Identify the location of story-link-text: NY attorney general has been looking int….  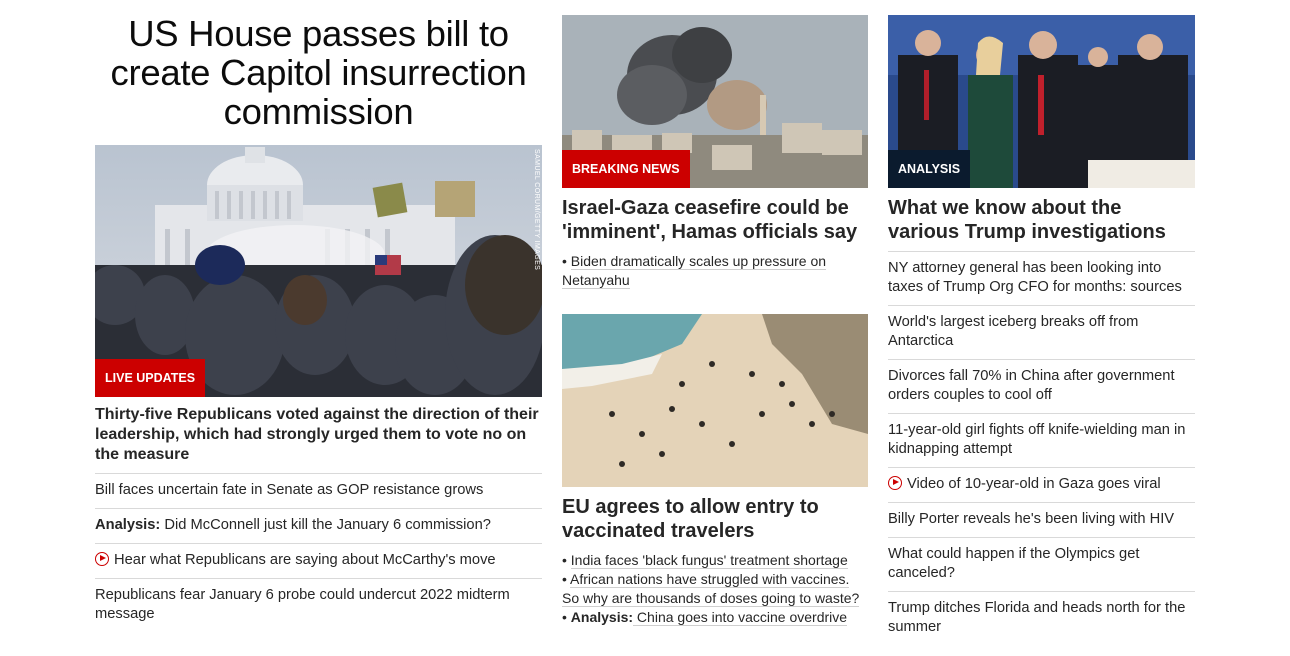
(1035, 277).